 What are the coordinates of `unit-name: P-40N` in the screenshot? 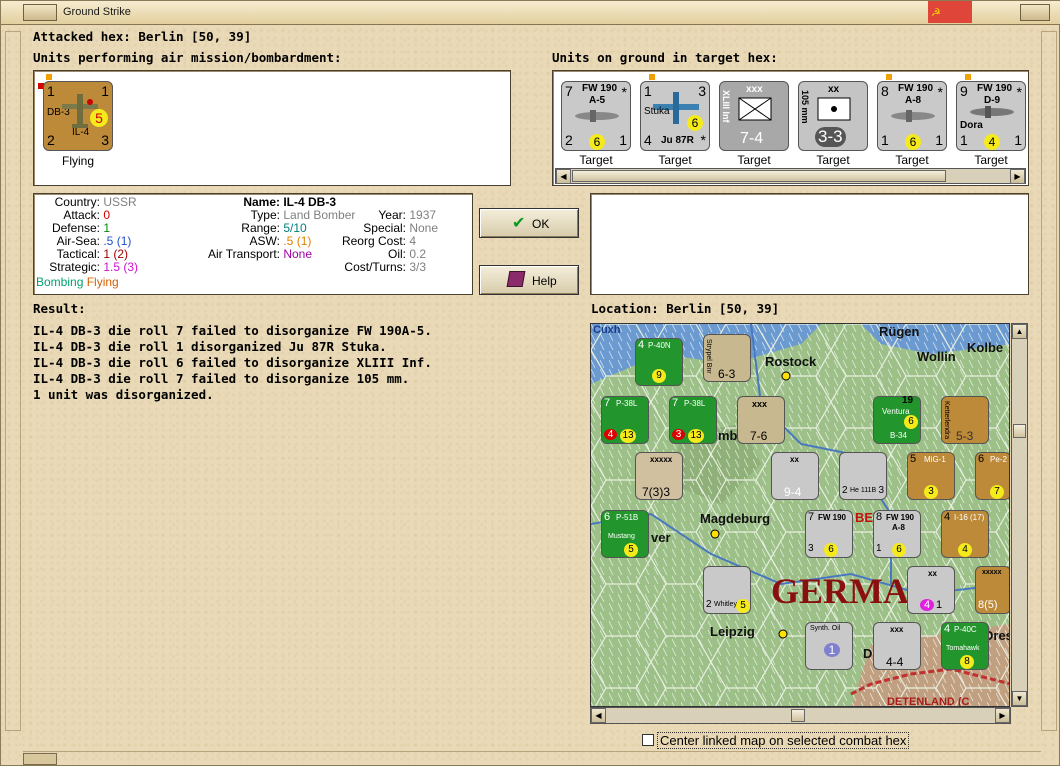 It's located at (659, 345).